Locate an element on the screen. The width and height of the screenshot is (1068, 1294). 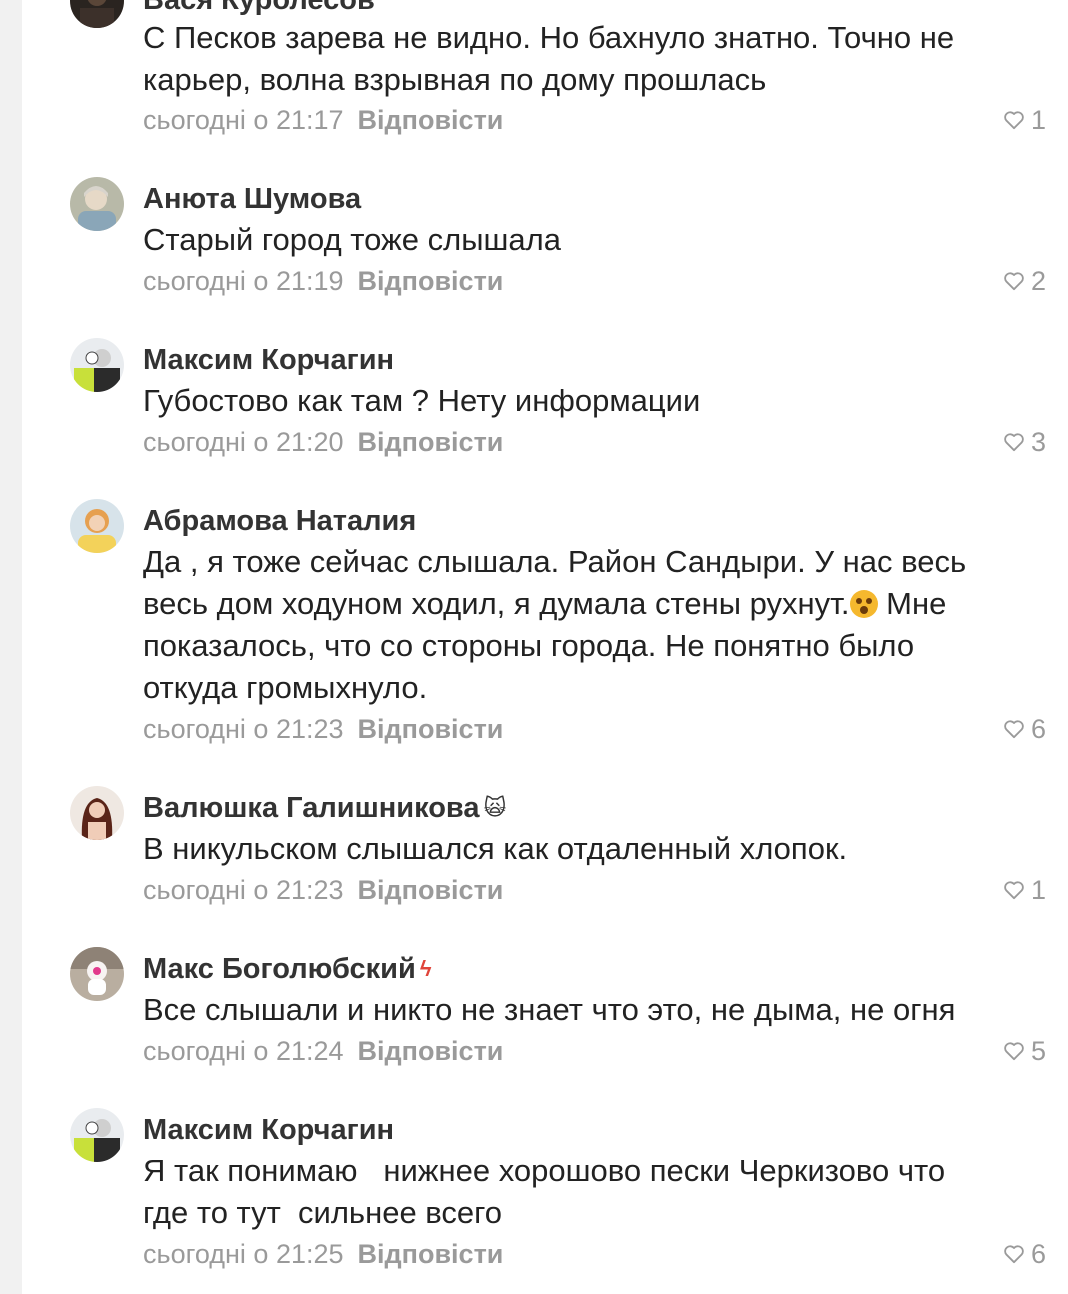
comment-author: Вася Куролесов is located at coordinates (259, 8).